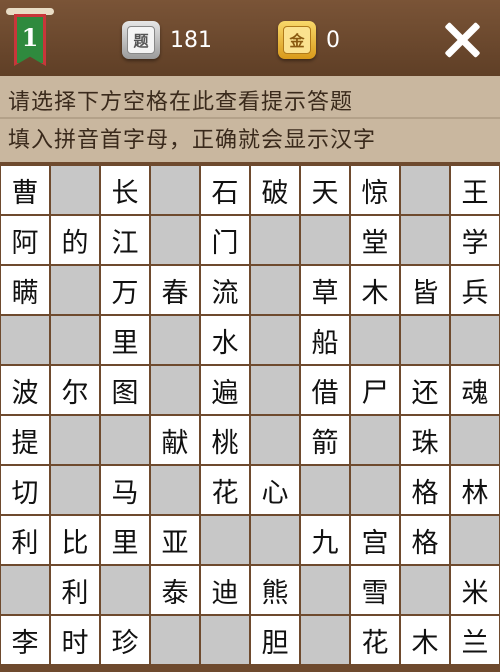  I want to click on grid-cell-filled: 兵, so click(475, 290).